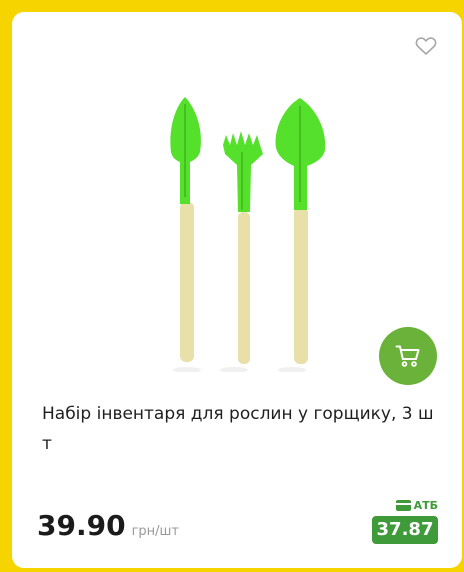 Image resolution: width=464 pixels, height=572 pixels. I want to click on tool-handle-right, so click(301, 285).